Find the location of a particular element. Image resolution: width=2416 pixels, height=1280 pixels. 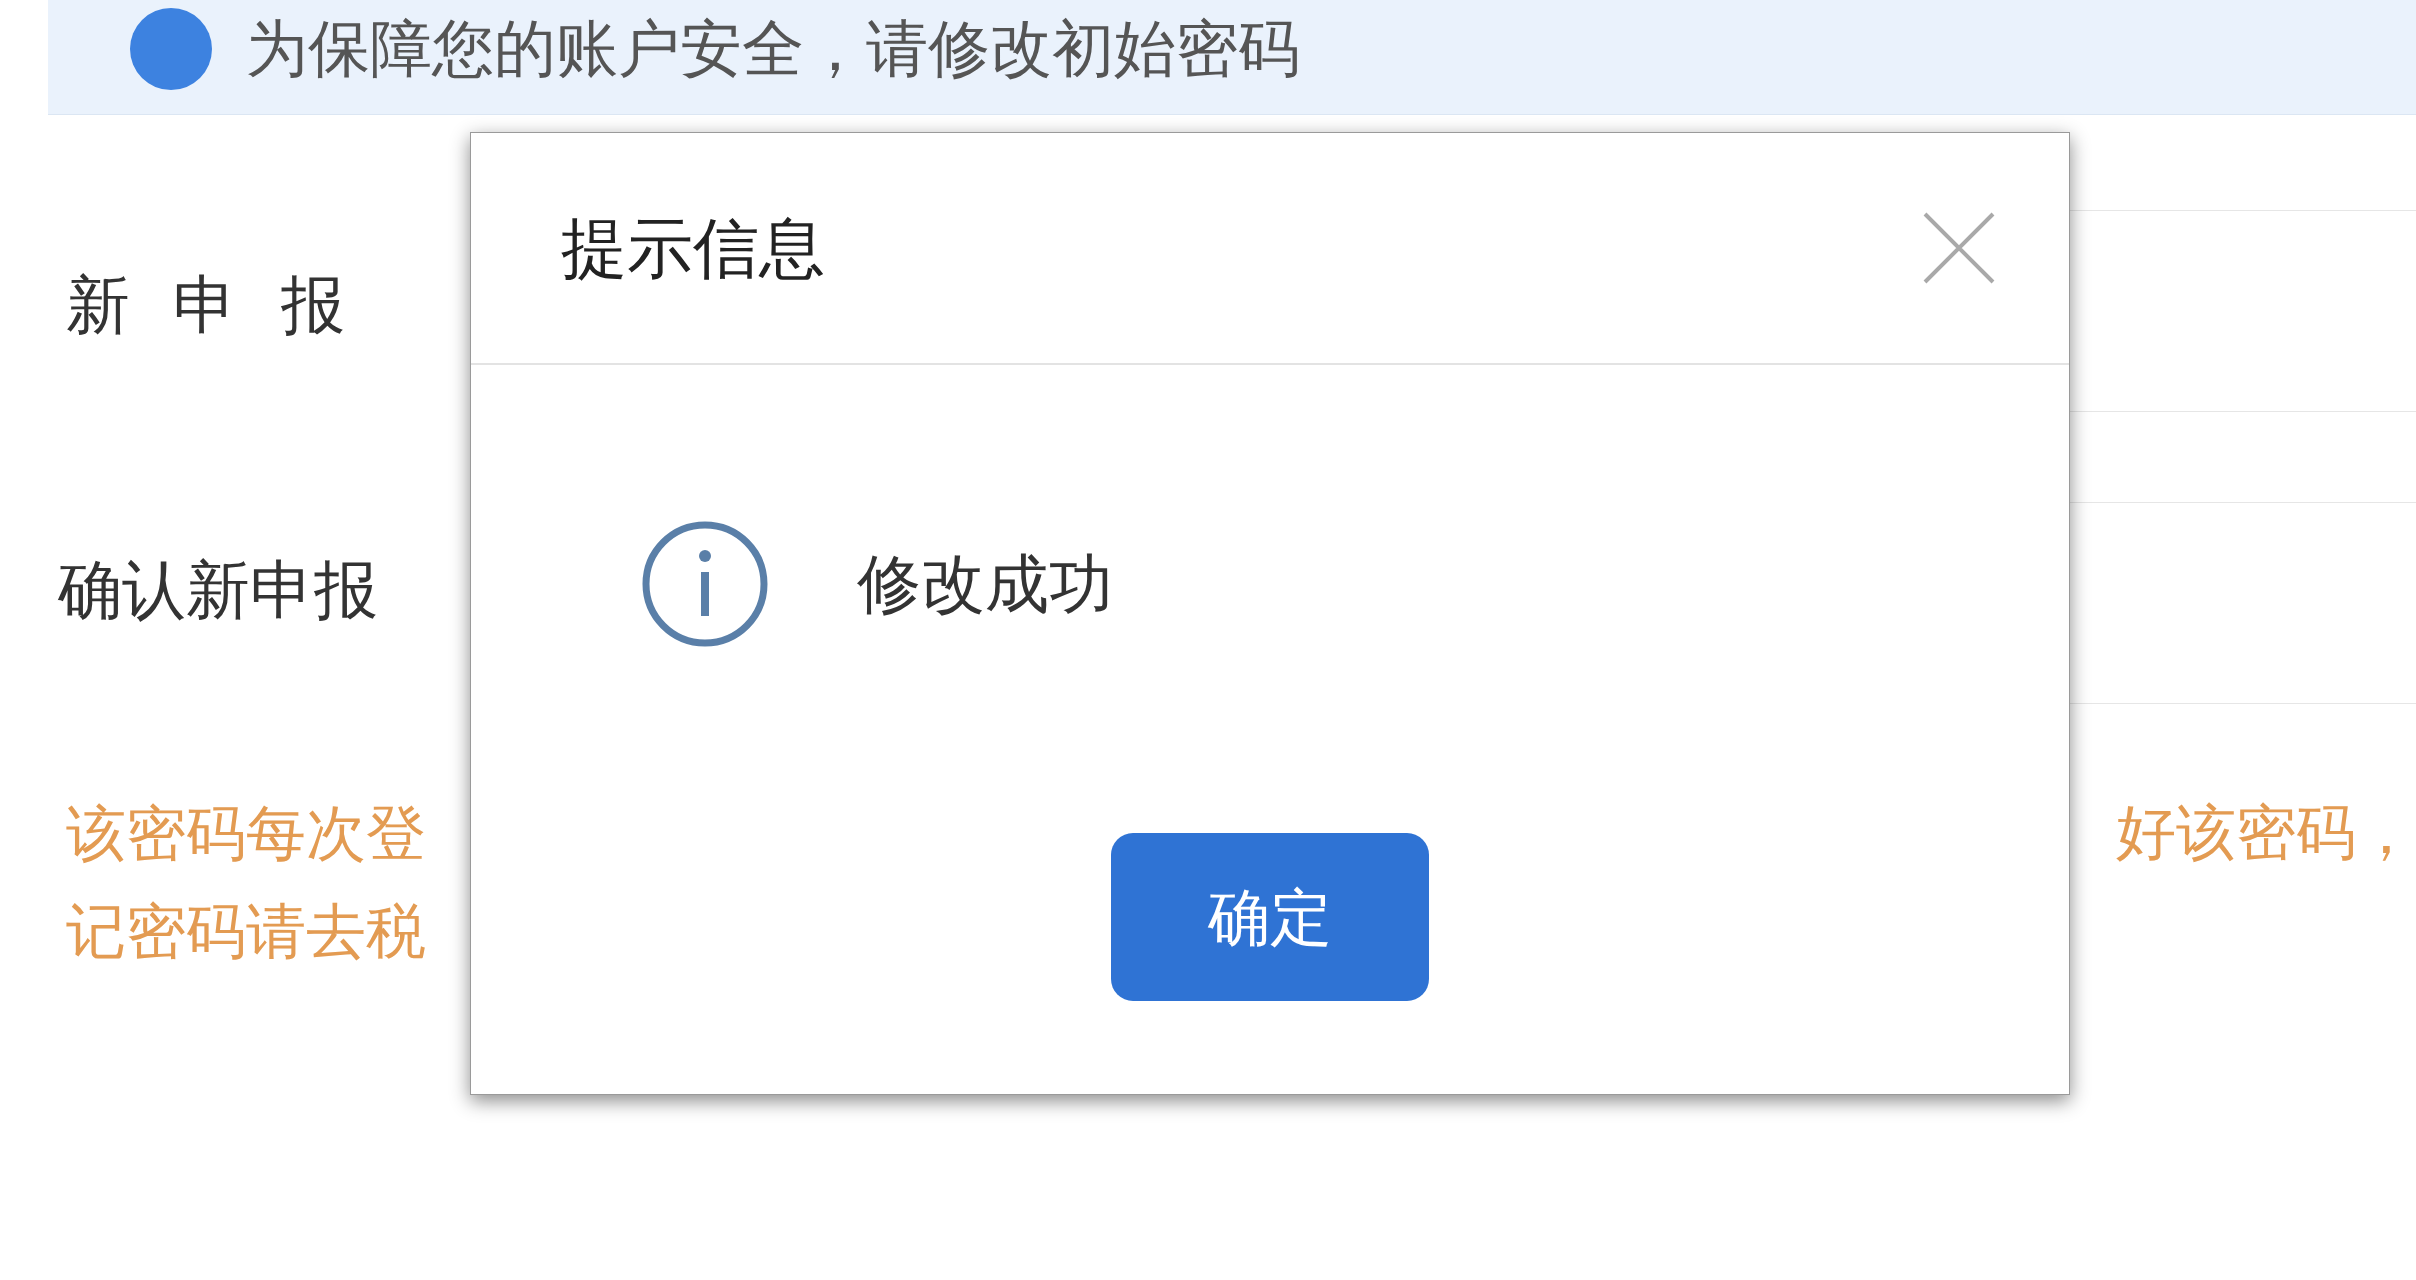

note-text: 记密码请去税 is located at coordinates (246, 932).